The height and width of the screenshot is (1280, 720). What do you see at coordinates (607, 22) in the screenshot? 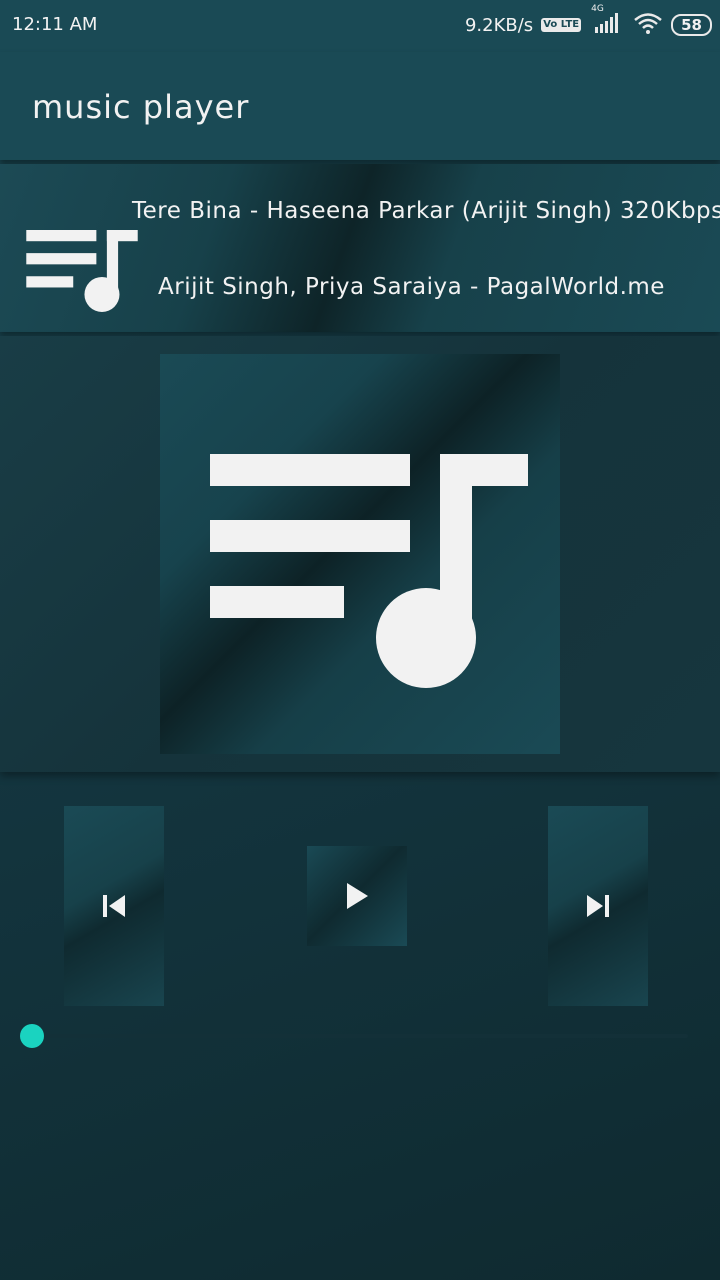
I see `signal-icon: 4G` at bounding box center [607, 22].